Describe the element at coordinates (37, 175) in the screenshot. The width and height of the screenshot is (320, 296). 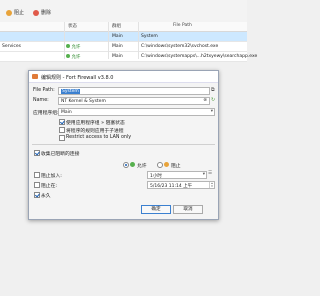
I see `block-in-checkbox` at that location.